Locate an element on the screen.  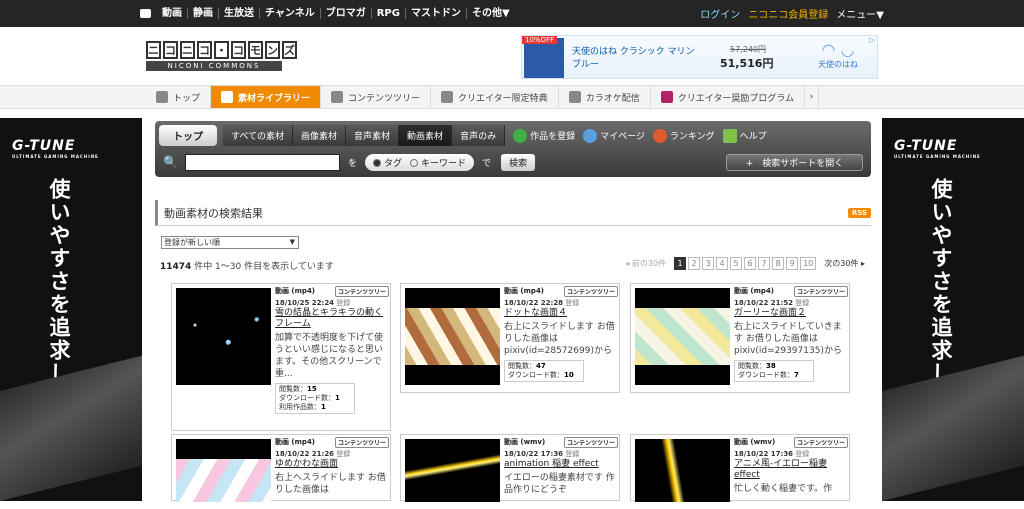
page-number: 1 is located at coordinates (680, 263).